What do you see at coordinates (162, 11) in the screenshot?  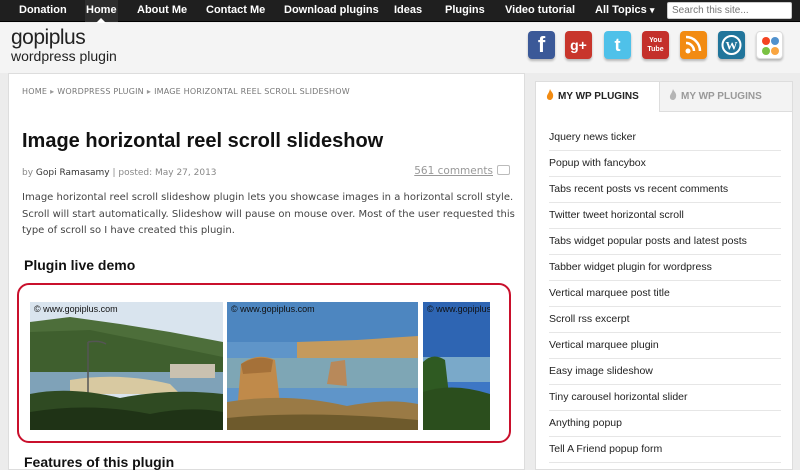 I see `nav-item-about-me: About Me` at bounding box center [162, 11].